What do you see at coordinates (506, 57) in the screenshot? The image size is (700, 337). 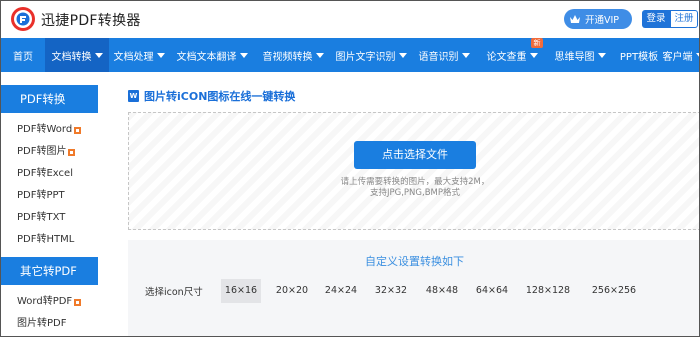 I see `nav-item-label: 论文查重` at bounding box center [506, 57].